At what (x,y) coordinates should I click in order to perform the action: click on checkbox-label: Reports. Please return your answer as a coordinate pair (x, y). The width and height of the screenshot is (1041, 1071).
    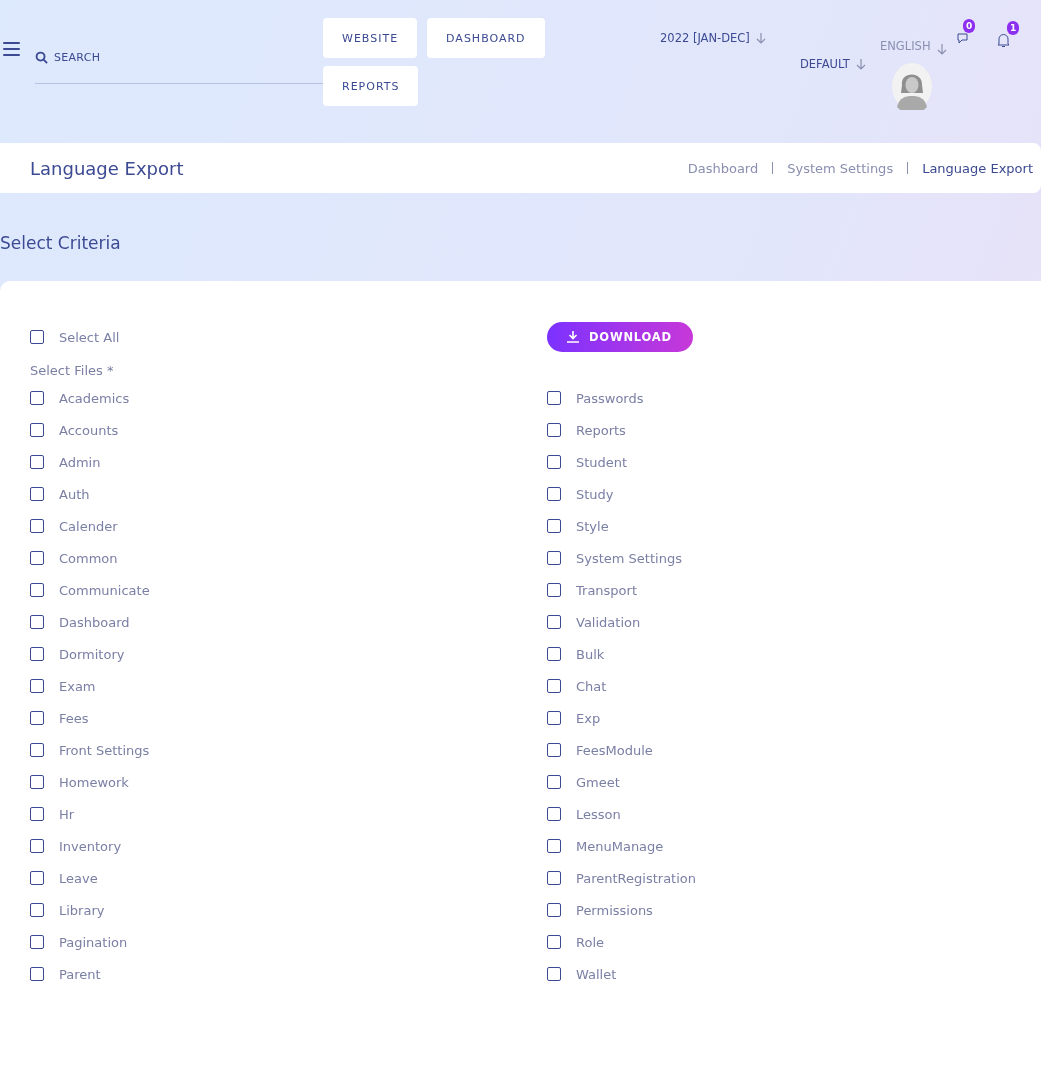
    Looking at the image, I should click on (601, 430).